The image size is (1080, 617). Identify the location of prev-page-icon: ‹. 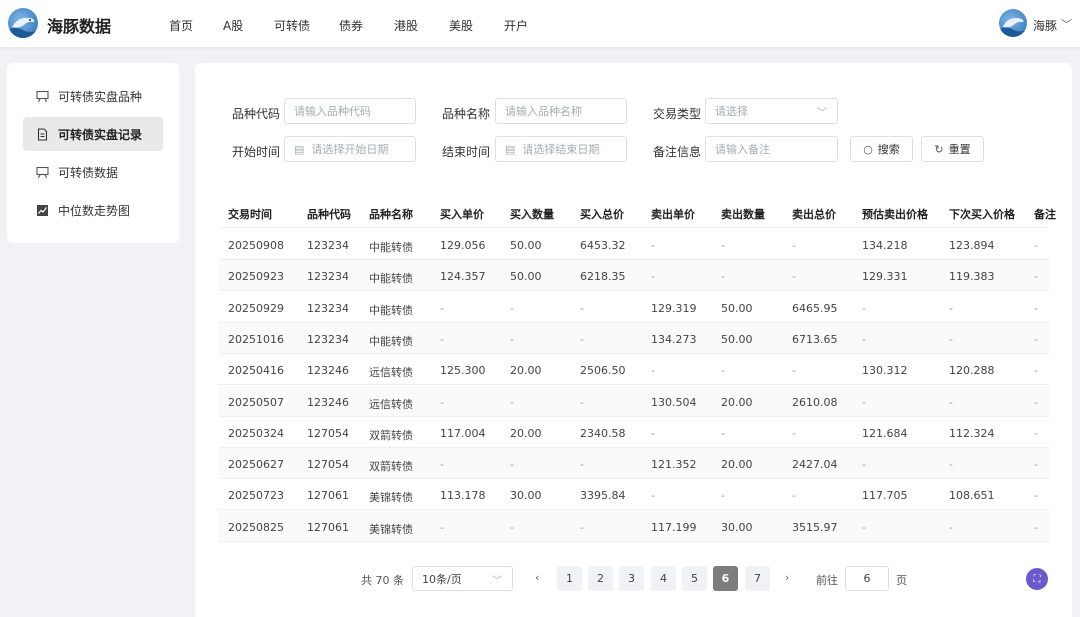
(537, 577).